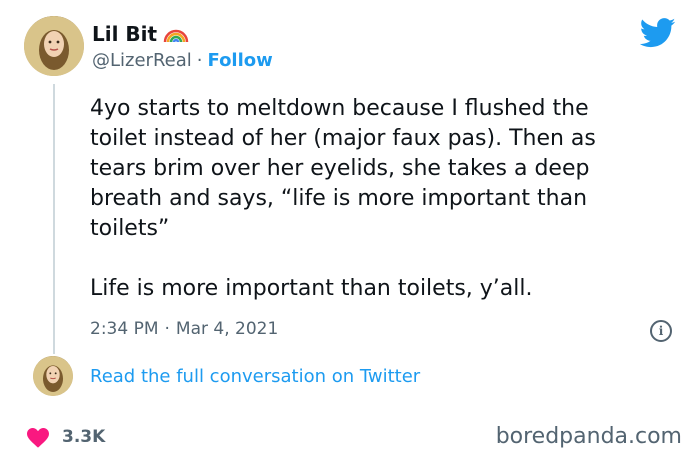 Image resolution: width=700 pixels, height=461 pixels. I want to click on author-handle-row: @LizerReal · Follow, so click(182, 60).